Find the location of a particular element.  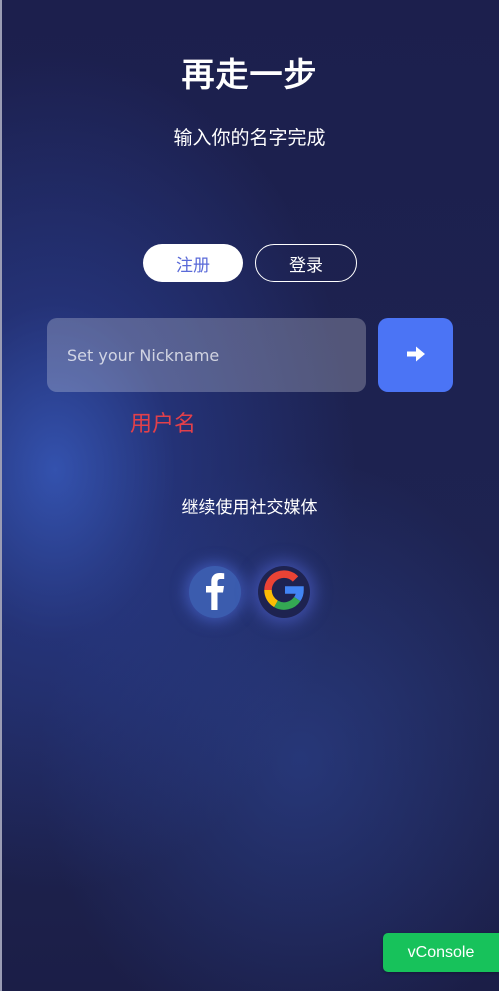

tab-register: 注册 is located at coordinates (193, 263).